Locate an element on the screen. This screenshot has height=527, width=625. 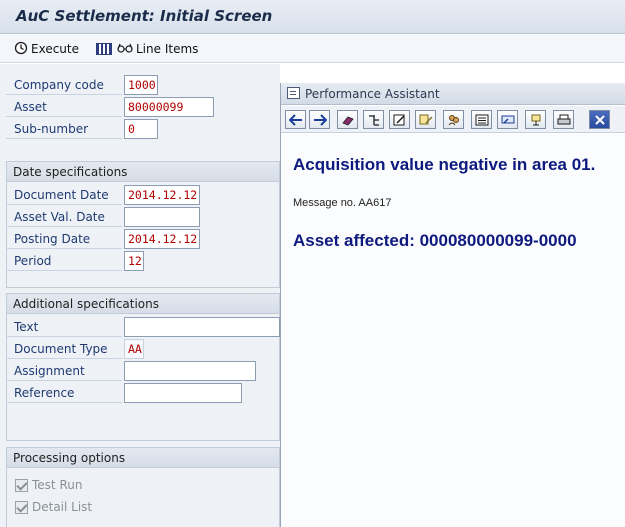
application-toolbar: Execute Line Items is located at coordinates (312, 49).